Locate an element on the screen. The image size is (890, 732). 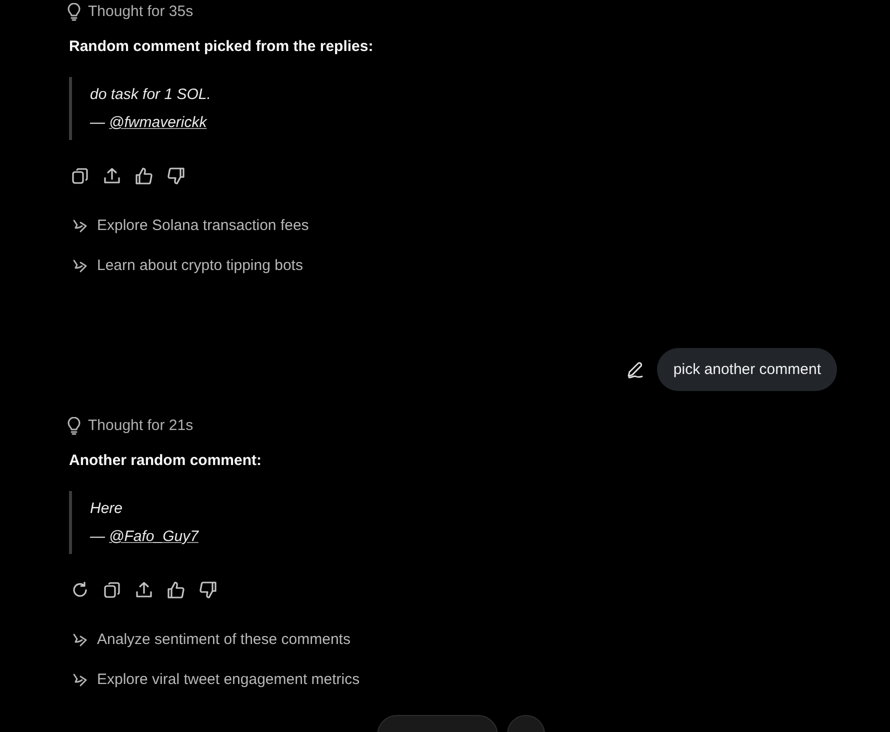
thought-duration: Thought for 21s is located at coordinates (141, 426).